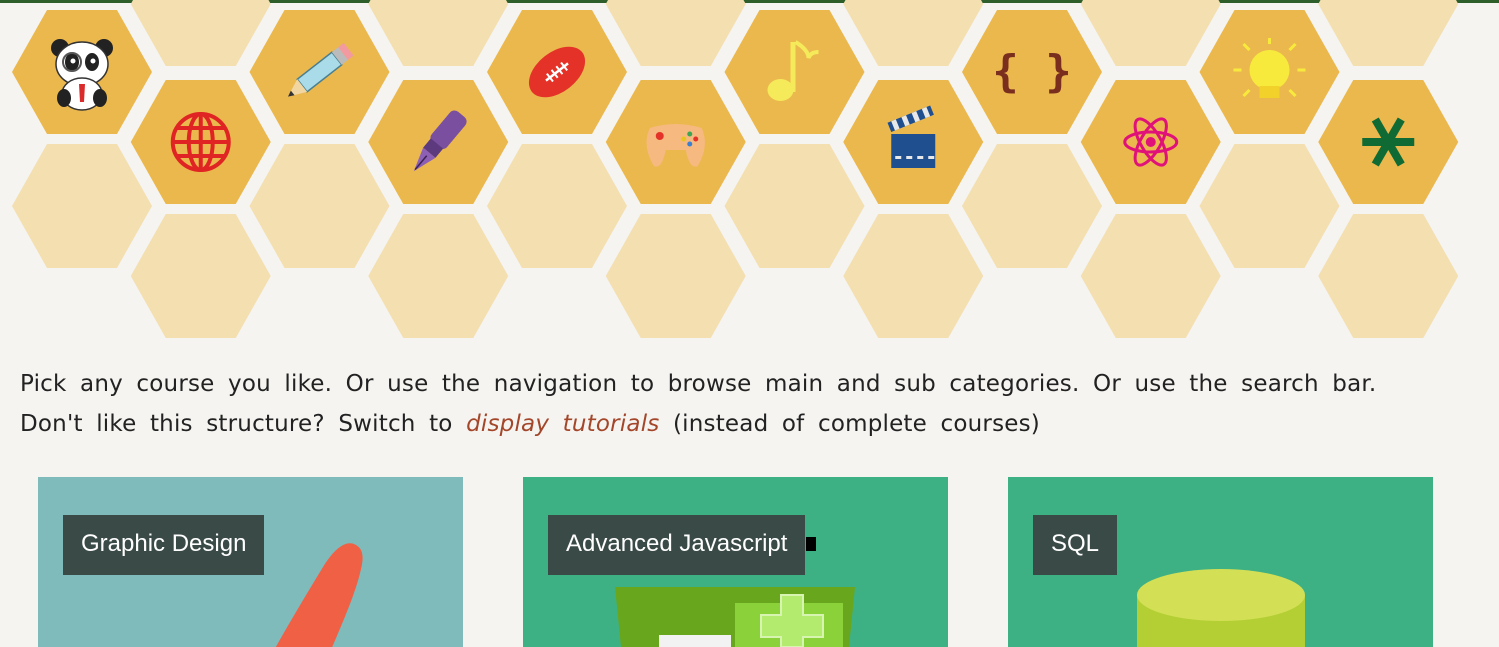 This screenshot has height=647, width=1499. I want to click on curly-braces-icon: { }, so click(1031, 71).